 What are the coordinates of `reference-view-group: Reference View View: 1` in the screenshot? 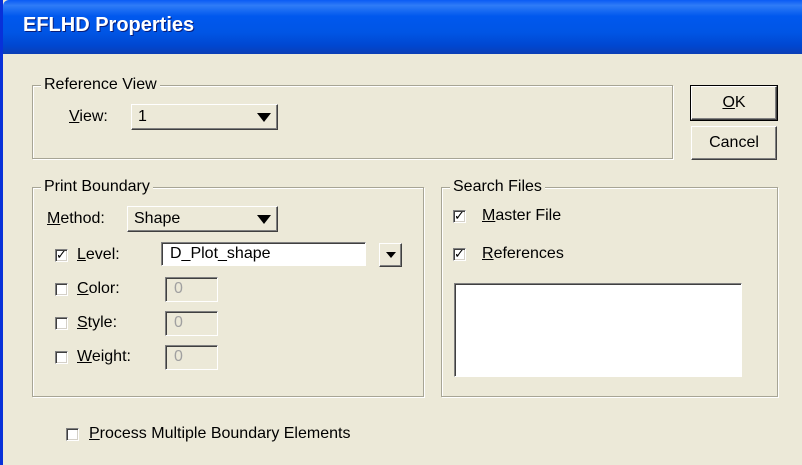 It's located at (352, 117).